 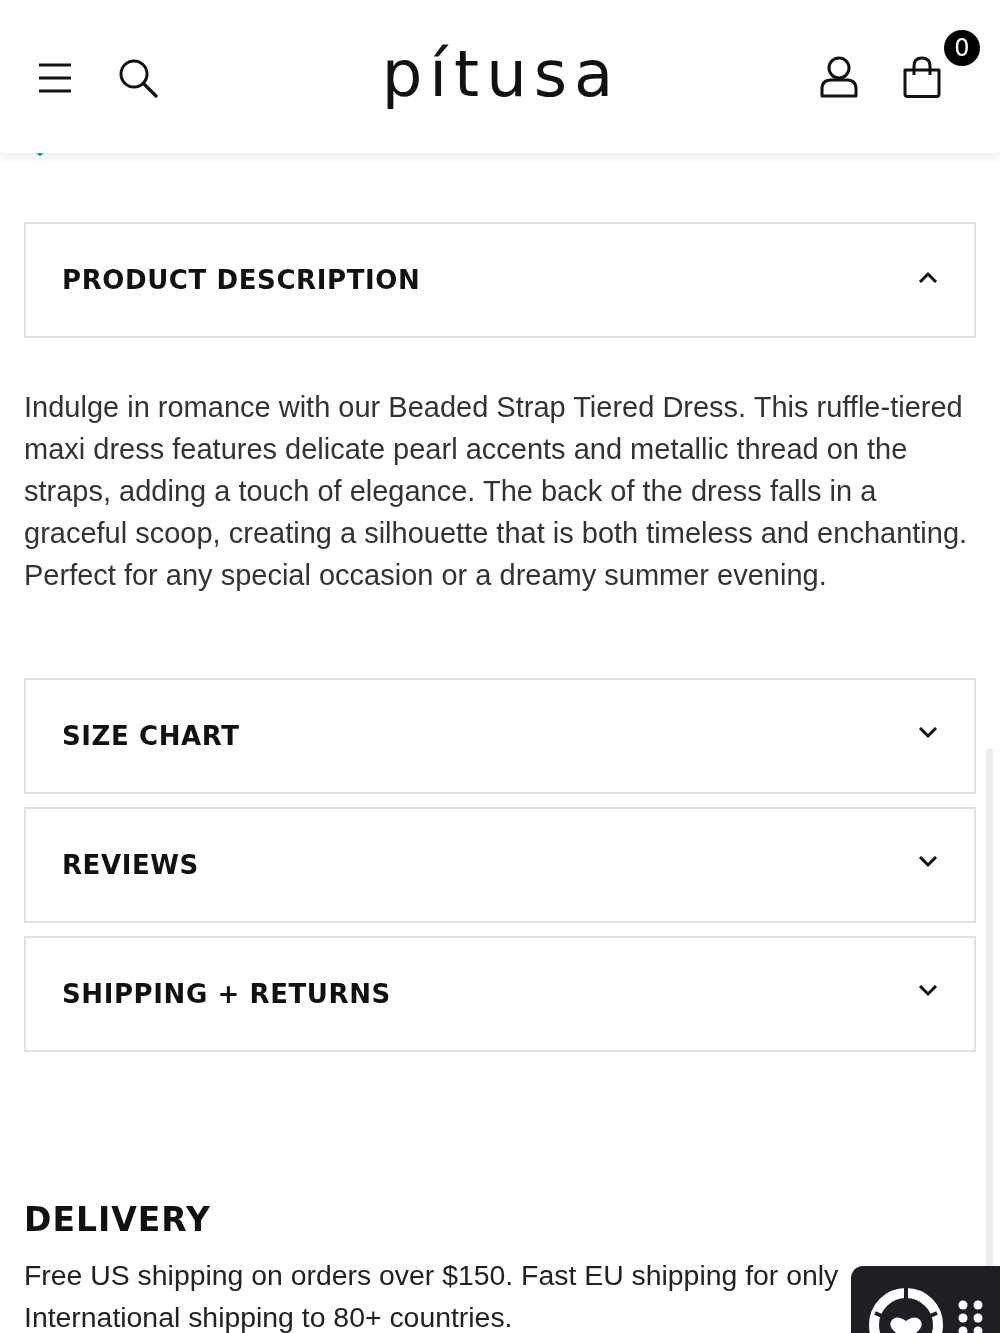 What do you see at coordinates (962, 47) in the screenshot?
I see `cart-count-badge: 0` at bounding box center [962, 47].